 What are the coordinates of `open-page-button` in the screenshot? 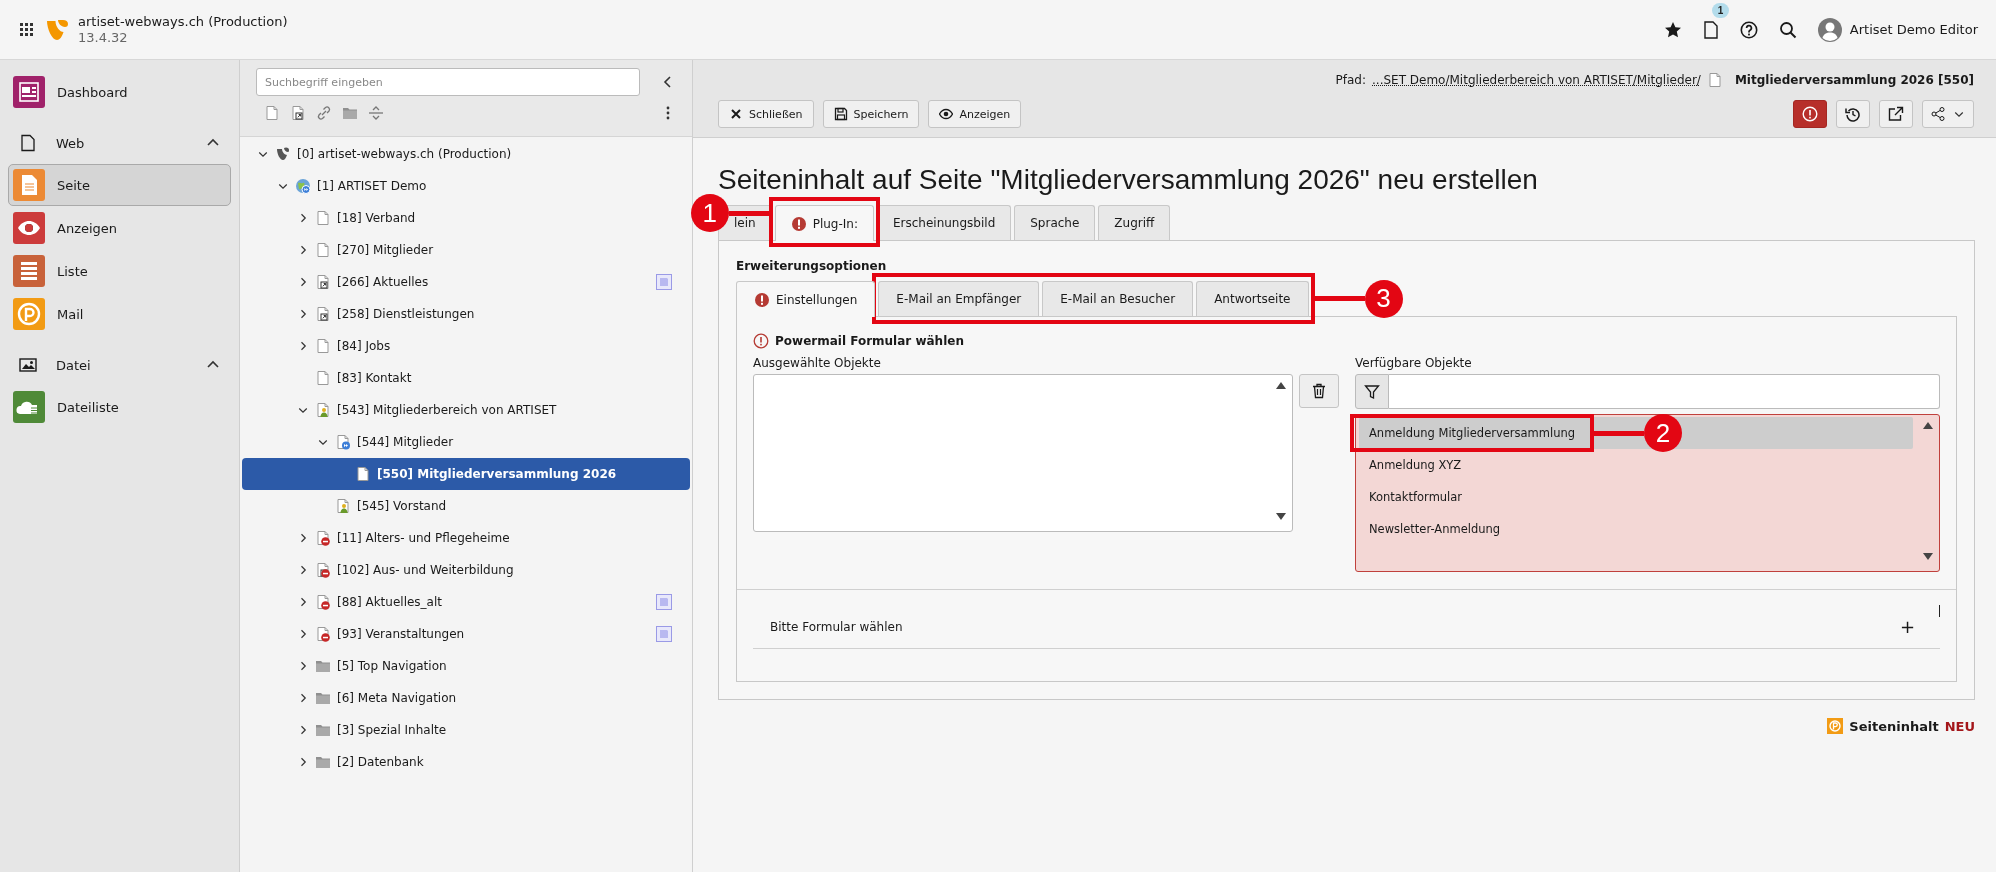 It's located at (1896, 114).